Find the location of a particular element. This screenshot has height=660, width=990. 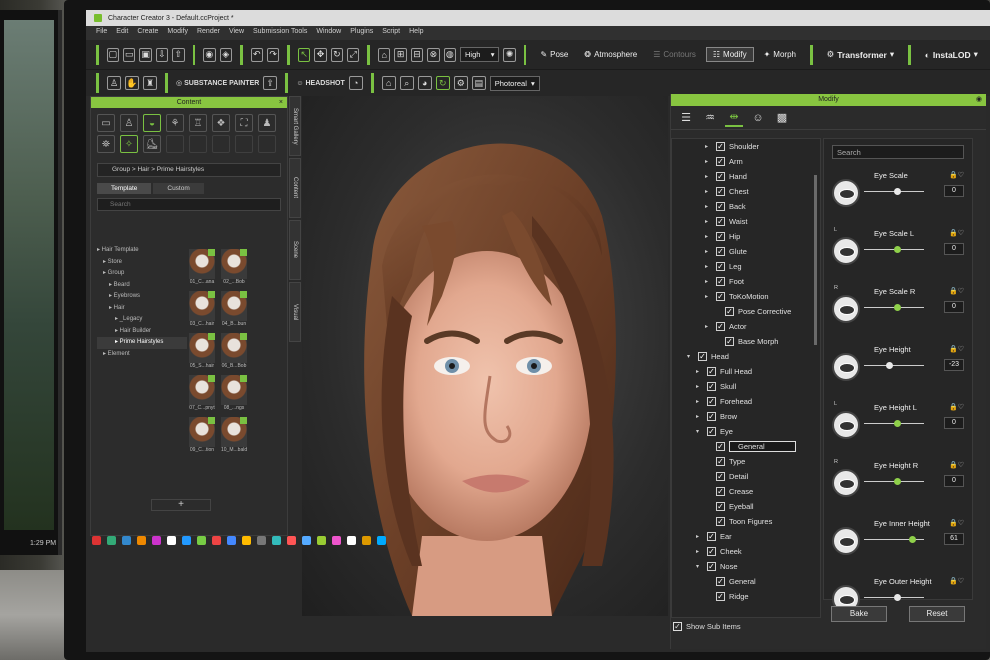

lock-heart-icon: 🔒♡ is located at coordinates (956, 465).